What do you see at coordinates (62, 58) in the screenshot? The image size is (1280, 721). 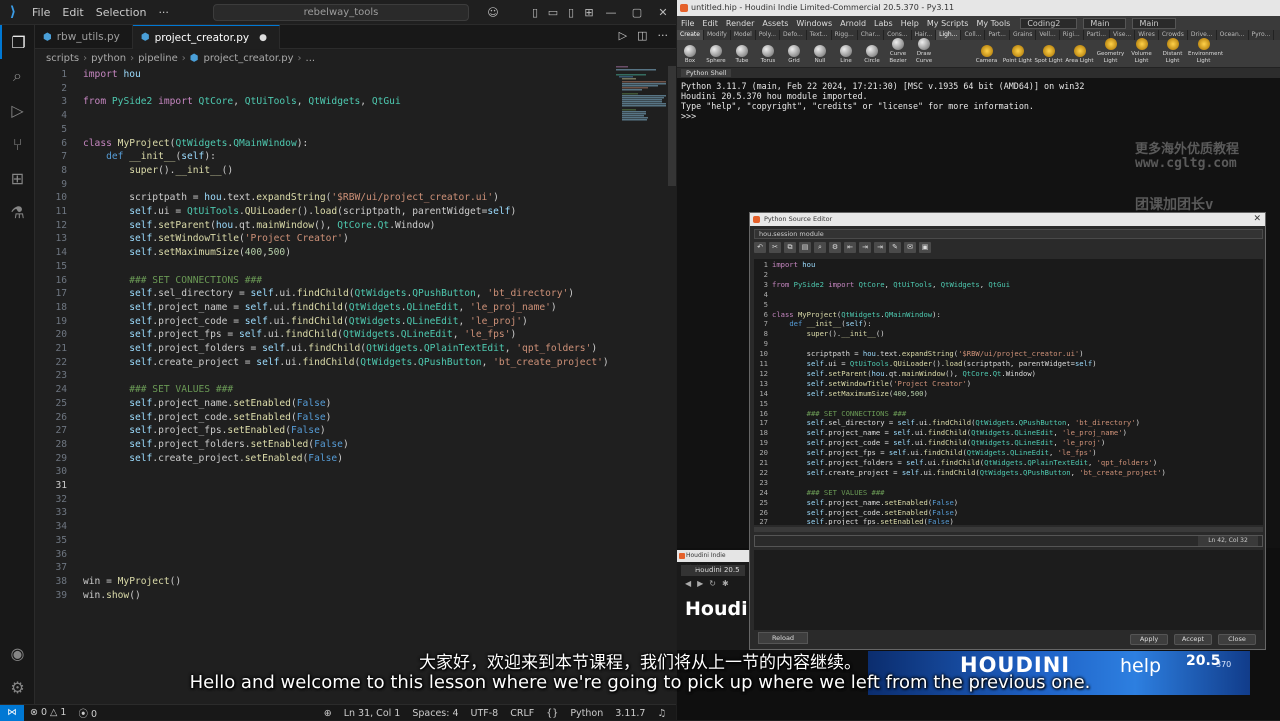 I see `breadcrumb-item: scripts` at bounding box center [62, 58].